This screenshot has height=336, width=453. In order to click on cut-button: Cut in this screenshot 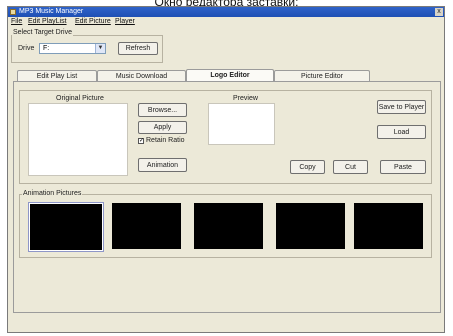, I will do `click(350, 167)`.